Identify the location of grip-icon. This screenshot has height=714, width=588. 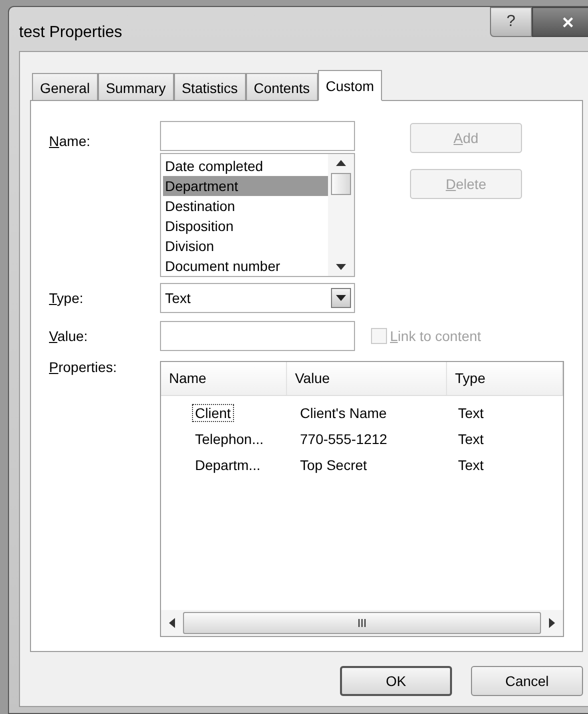
(362, 623).